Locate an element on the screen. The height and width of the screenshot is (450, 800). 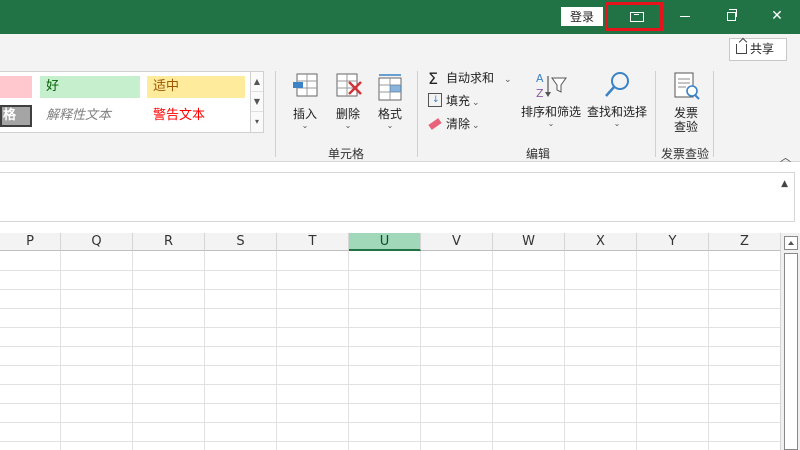
minimize-button is located at coordinates (685, 17).